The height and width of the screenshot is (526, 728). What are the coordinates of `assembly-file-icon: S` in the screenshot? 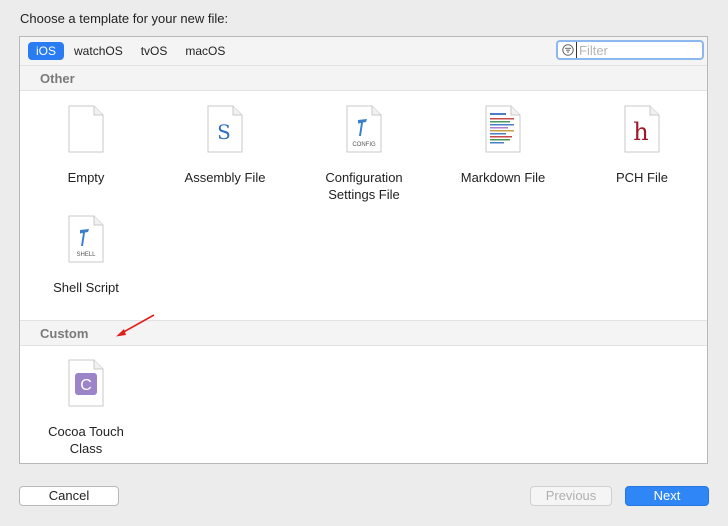 It's located at (225, 129).